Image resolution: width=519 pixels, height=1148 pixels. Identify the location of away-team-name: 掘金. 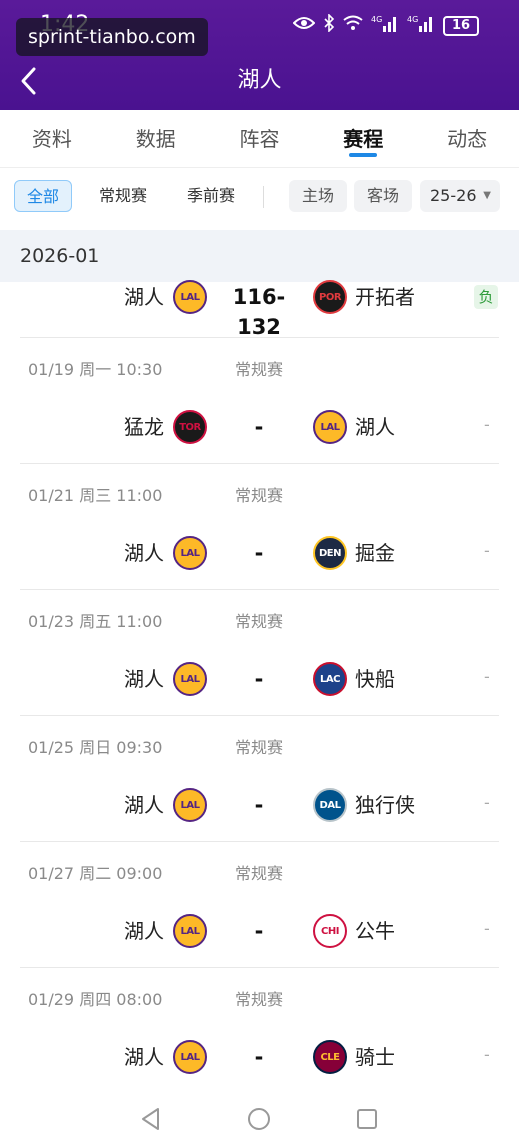
(375, 553).